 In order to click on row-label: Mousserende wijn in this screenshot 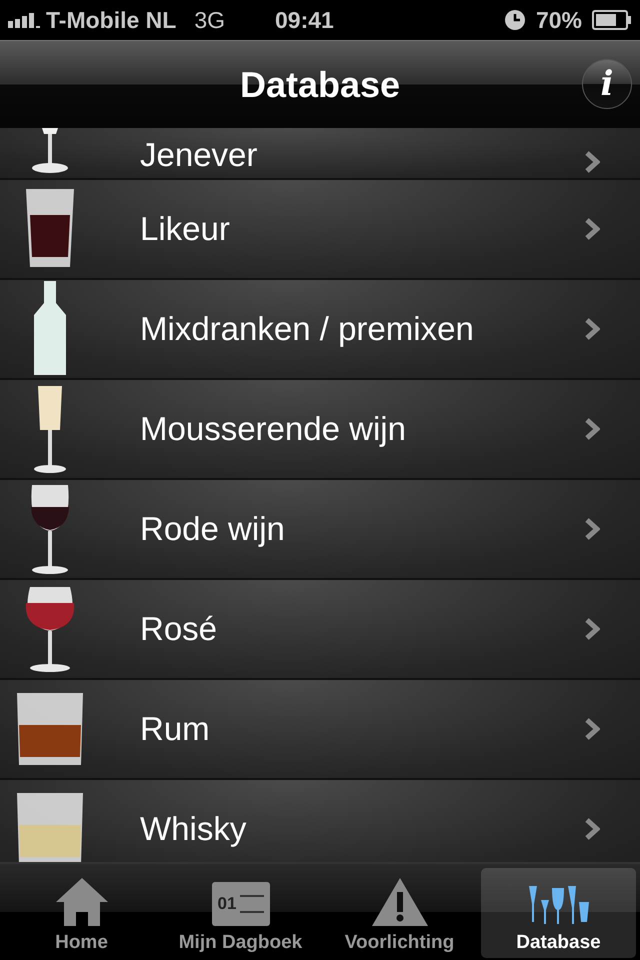, I will do `click(273, 429)`.